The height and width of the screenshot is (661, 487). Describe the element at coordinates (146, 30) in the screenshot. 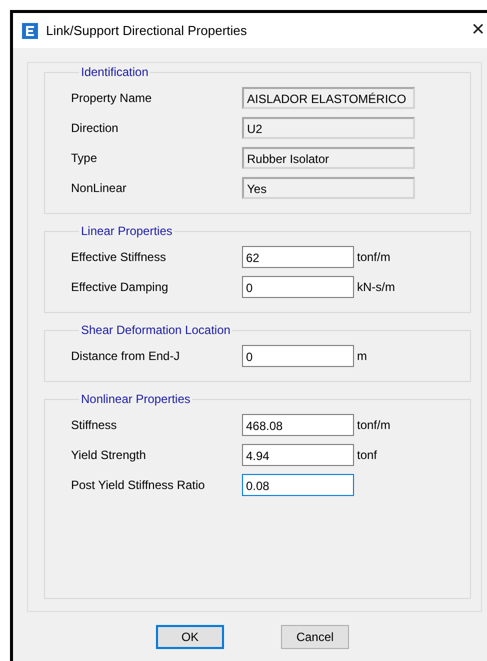

I see `window-title: Link/Support Directional Properties` at that location.